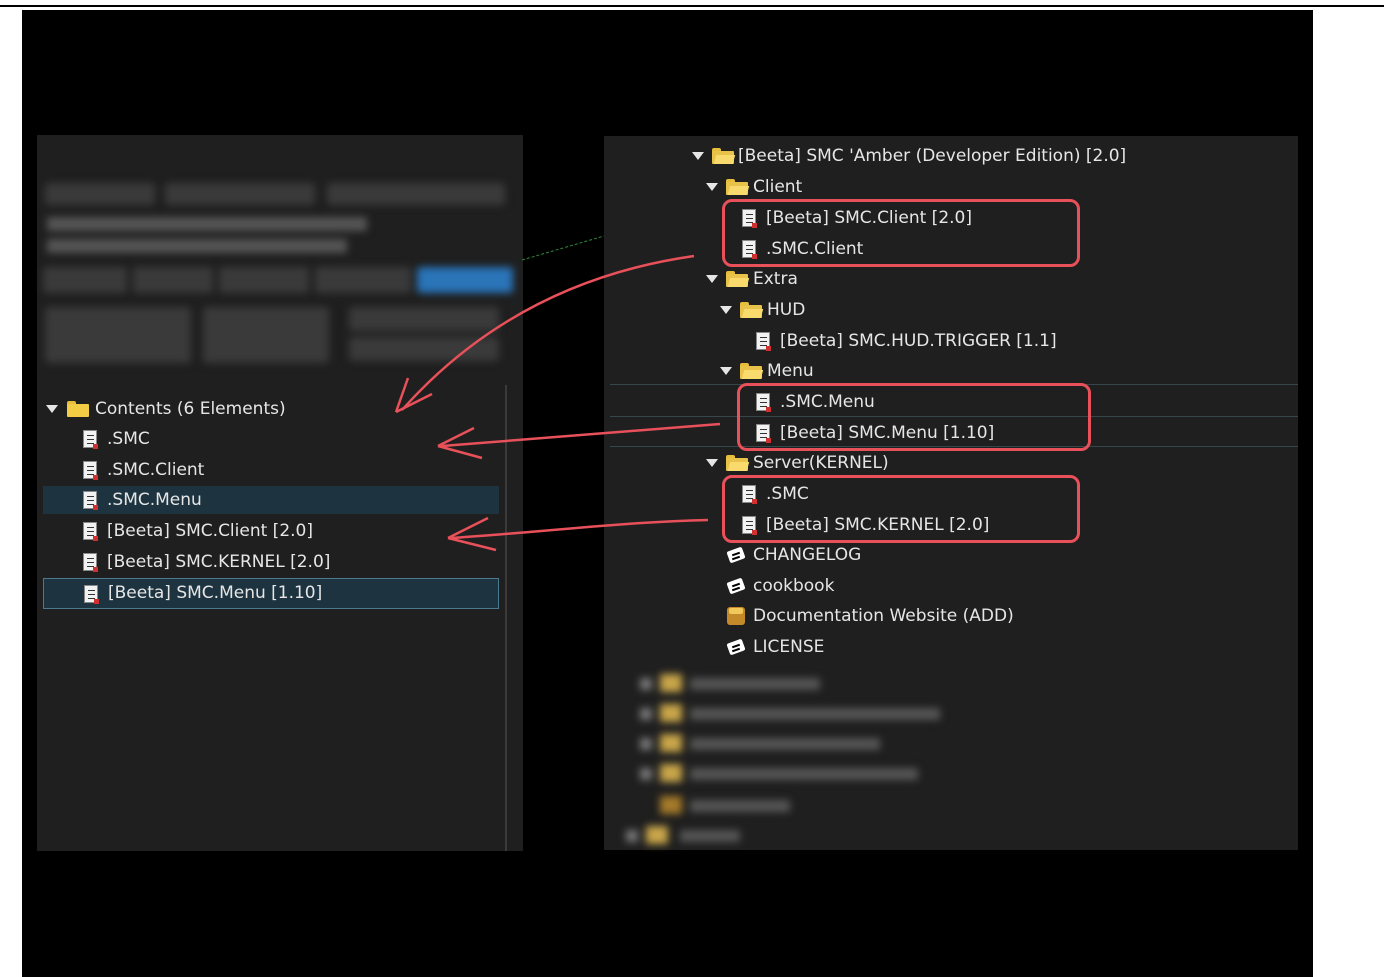  Describe the element at coordinates (692, 6) in the screenshot. I see `top-rule` at that location.